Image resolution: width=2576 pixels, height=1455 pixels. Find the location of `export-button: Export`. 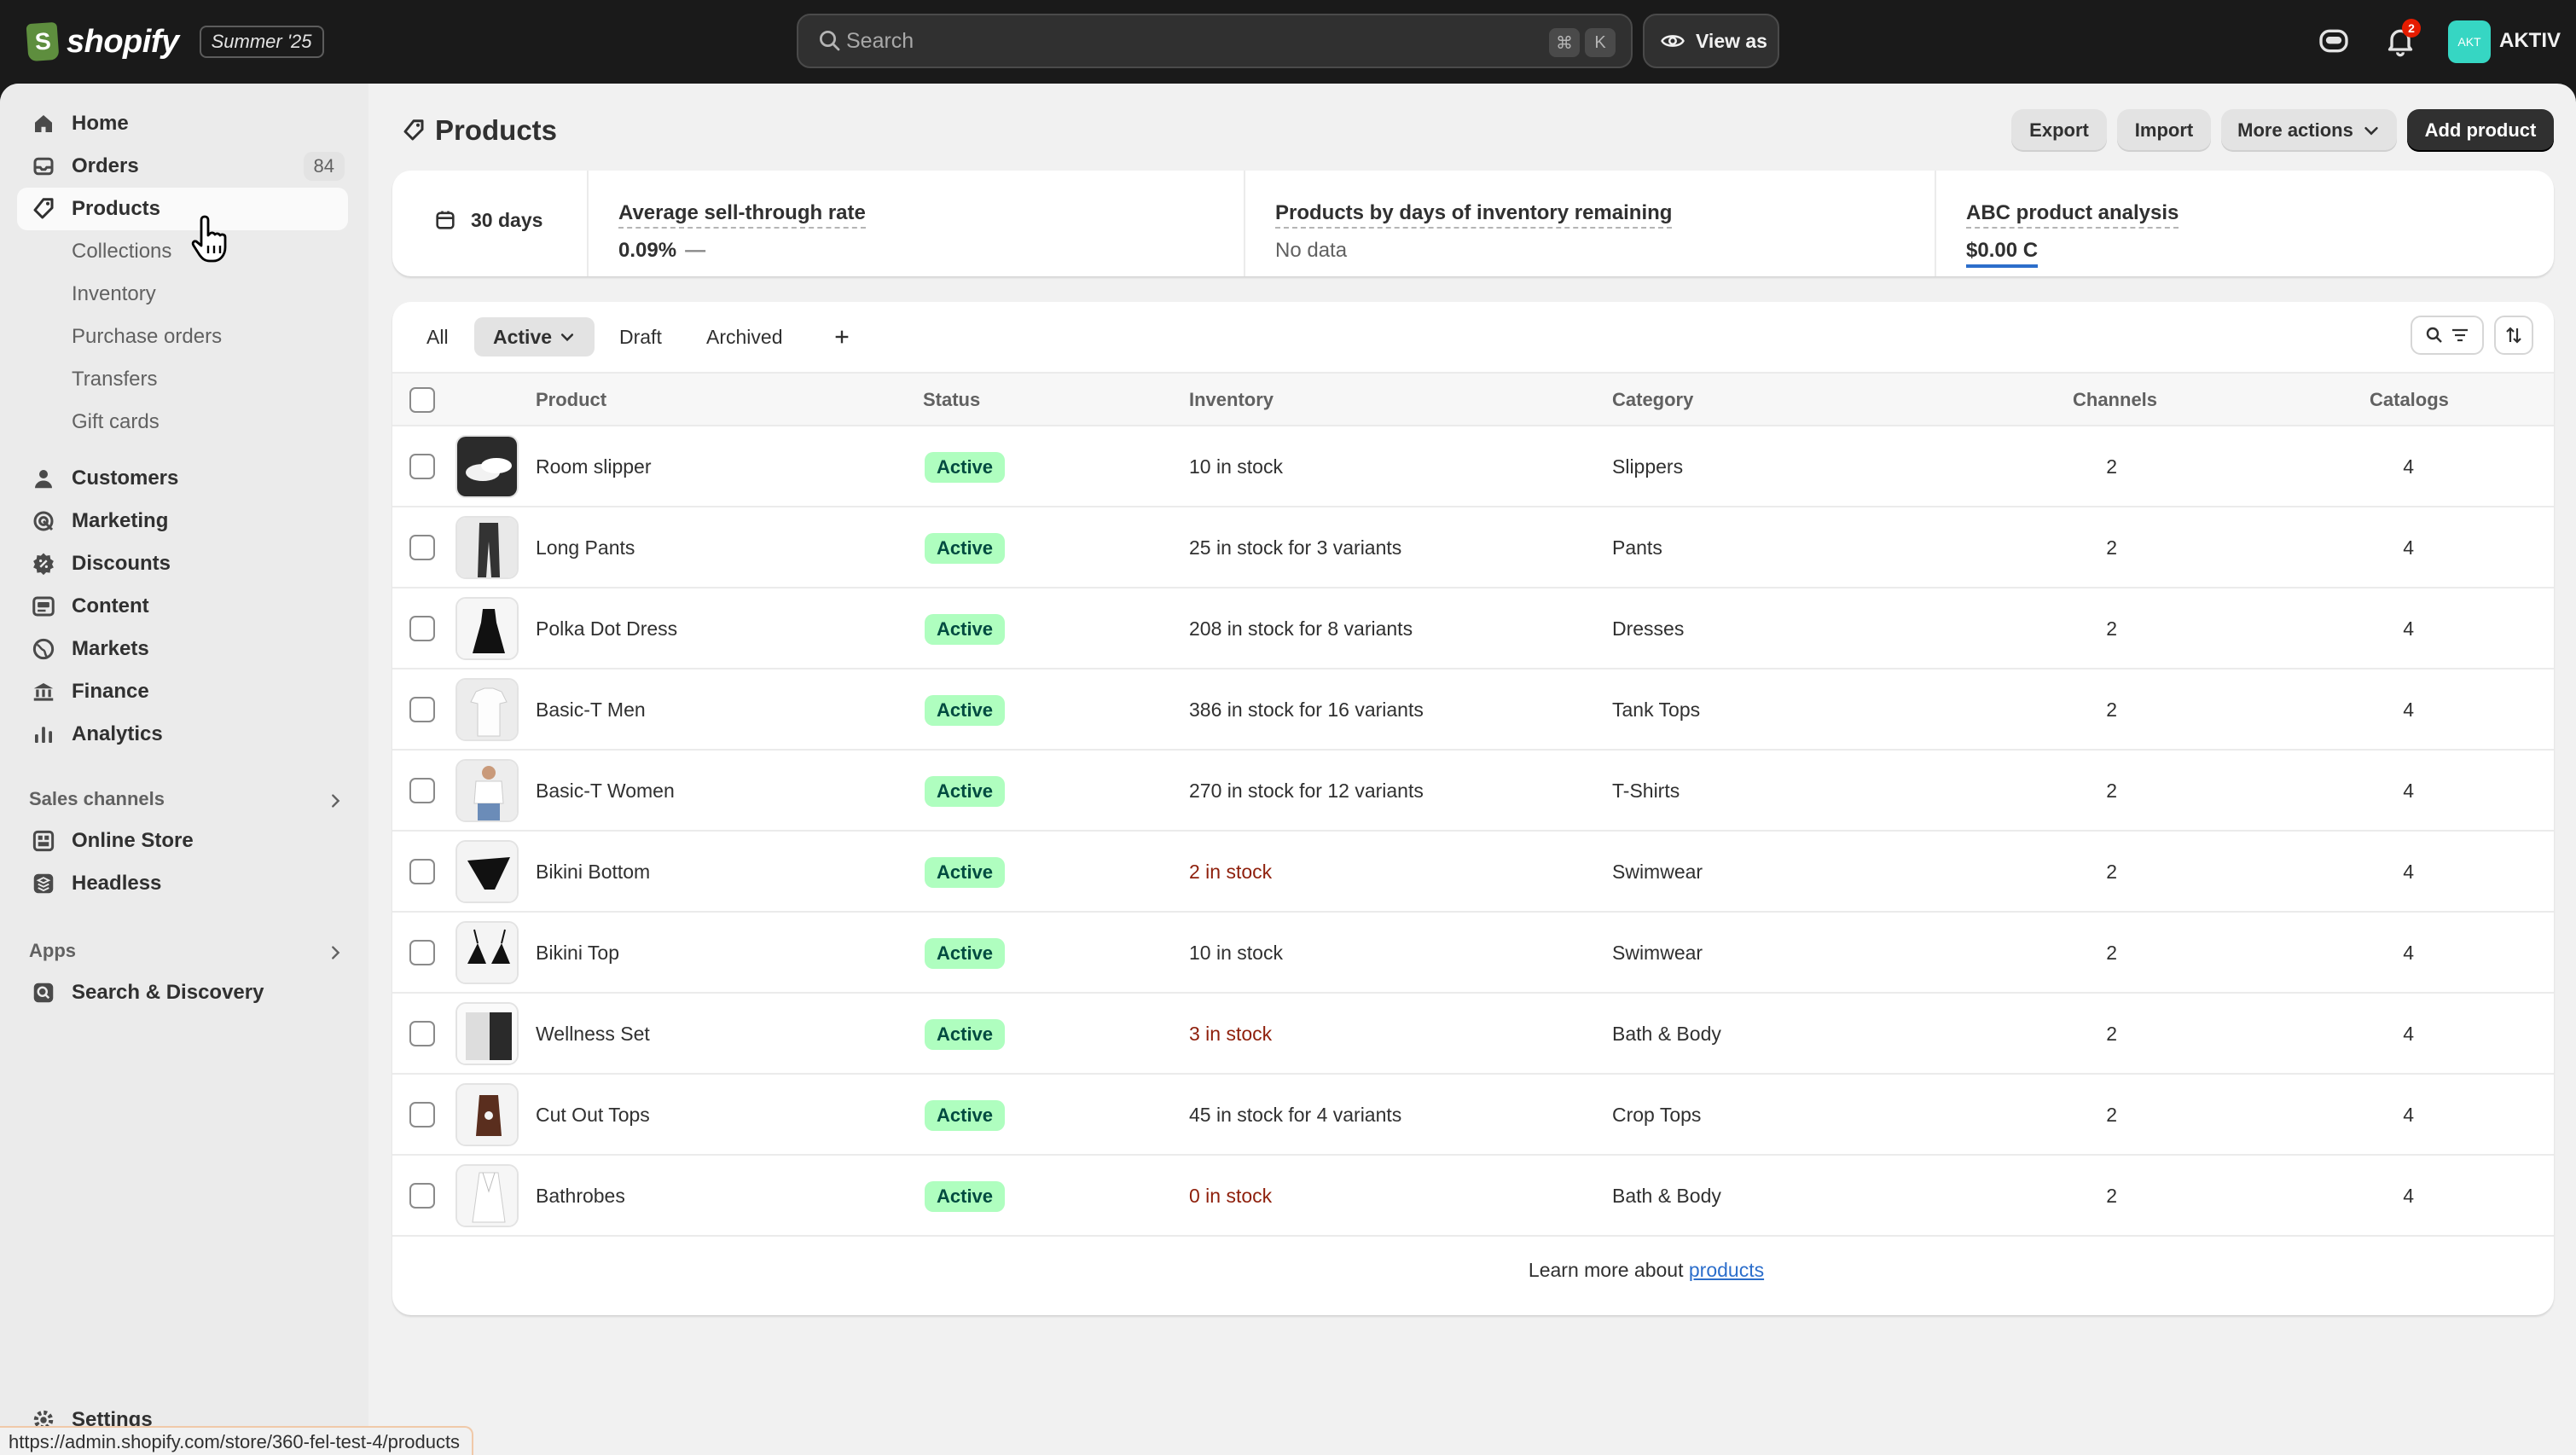

export-button: Export is located at coordinates (2059, 130).